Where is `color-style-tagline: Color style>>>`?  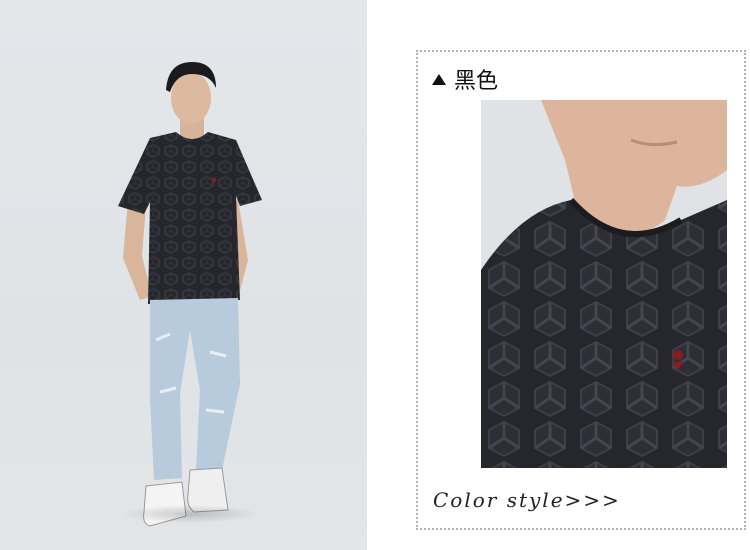 color-style-tagline: Color style>>> is located at coordinates (527, 500).